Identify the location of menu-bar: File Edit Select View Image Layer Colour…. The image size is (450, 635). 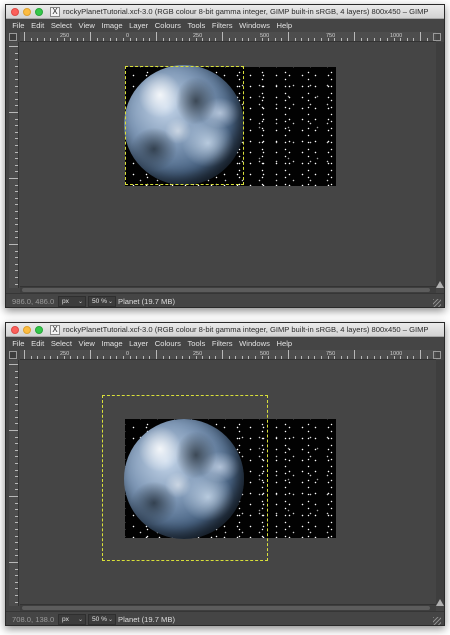
(225, 343).